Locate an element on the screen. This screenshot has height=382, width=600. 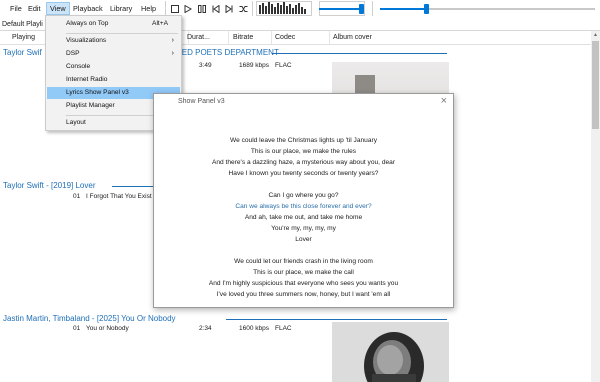
volume-slider-thumb is located at coordinates (361, 9).